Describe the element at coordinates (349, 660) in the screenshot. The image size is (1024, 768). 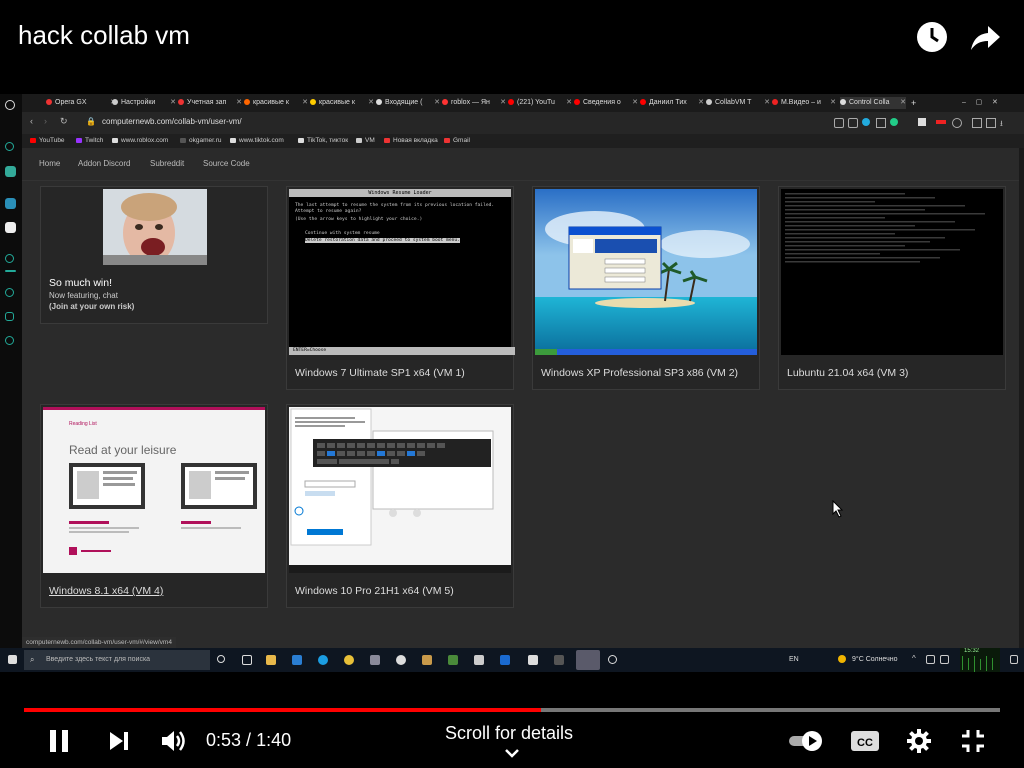
I see `chrome-icon` at that location.